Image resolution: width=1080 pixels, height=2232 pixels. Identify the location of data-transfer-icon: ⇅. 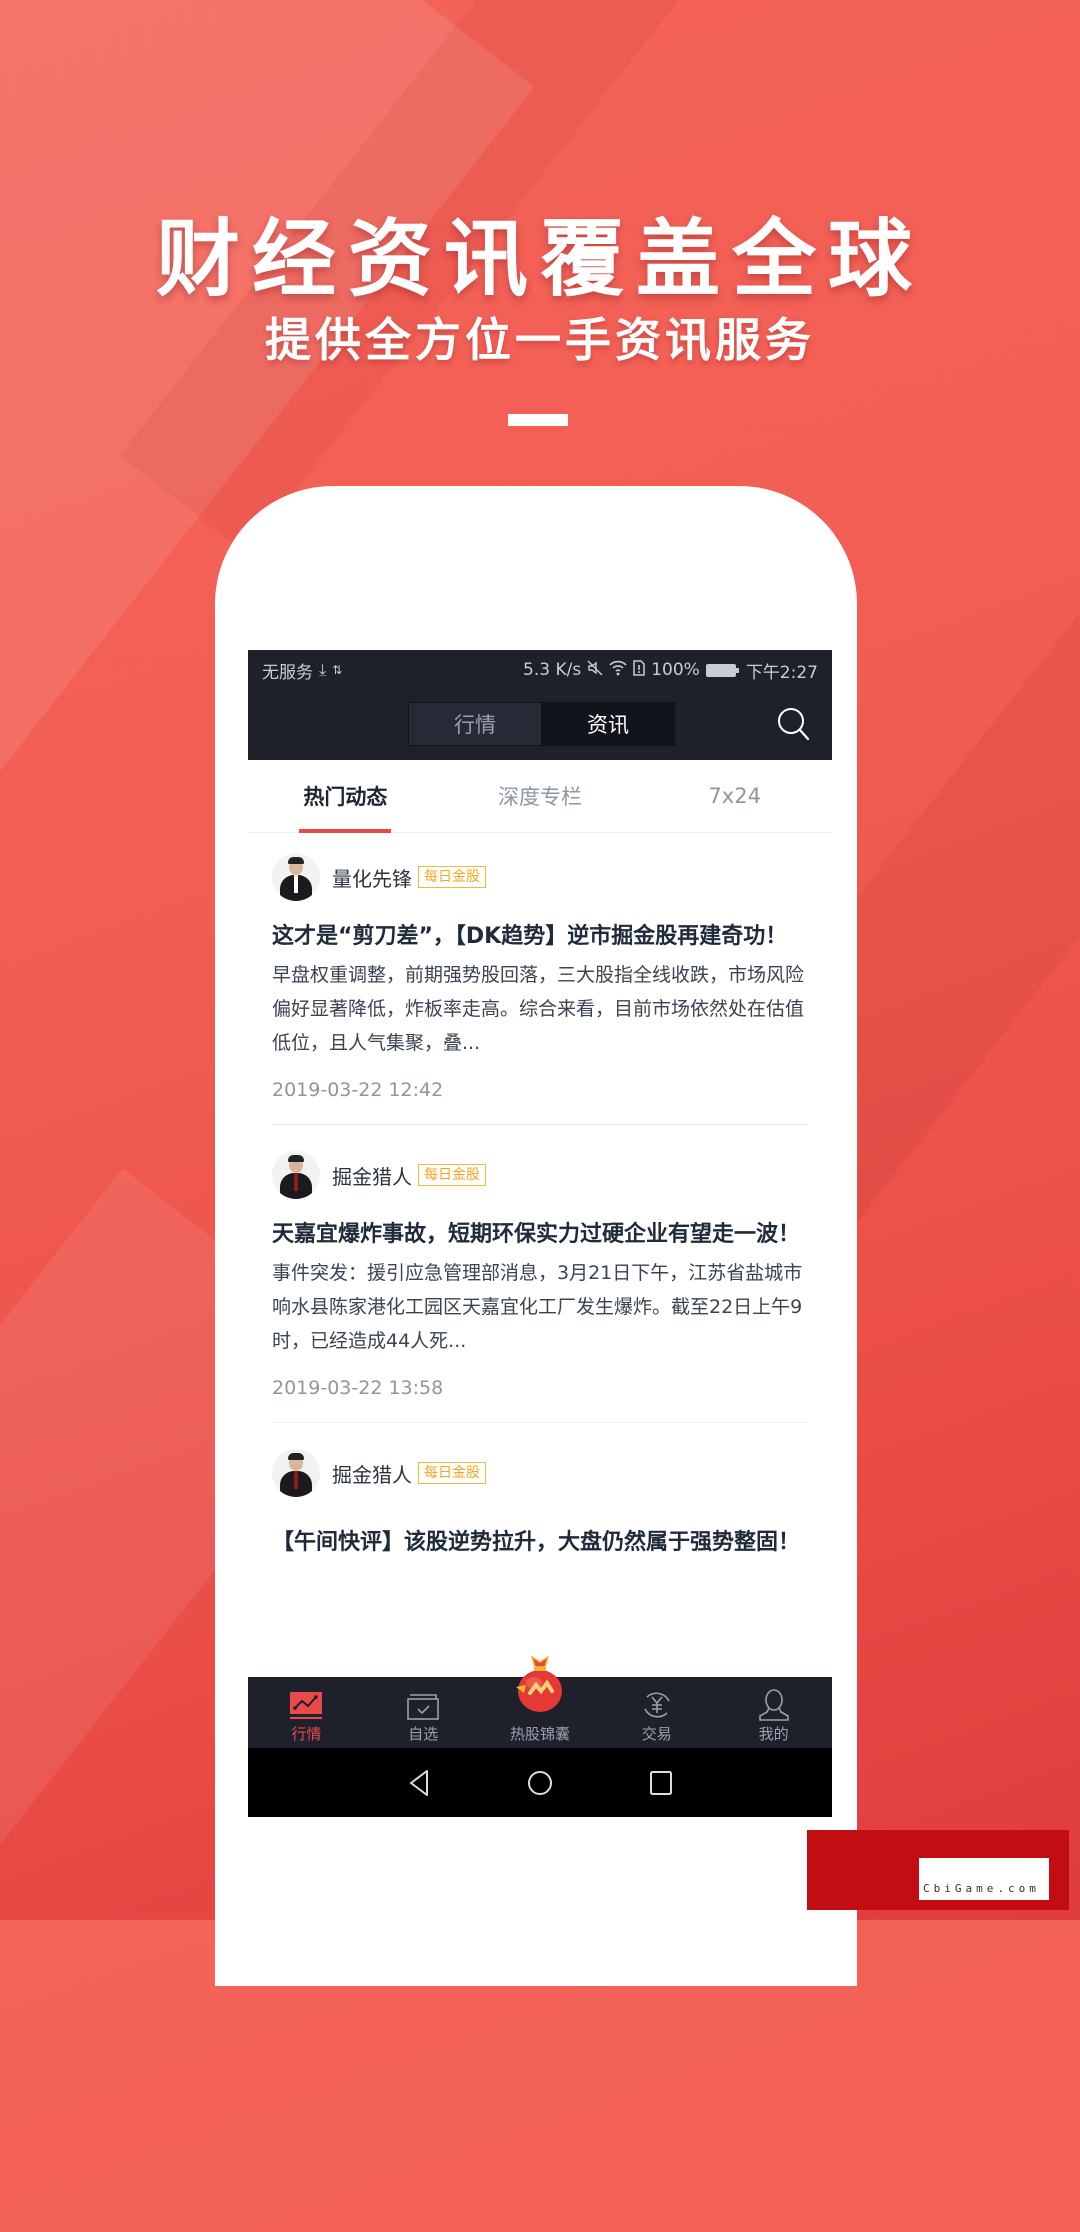
(337, 670).